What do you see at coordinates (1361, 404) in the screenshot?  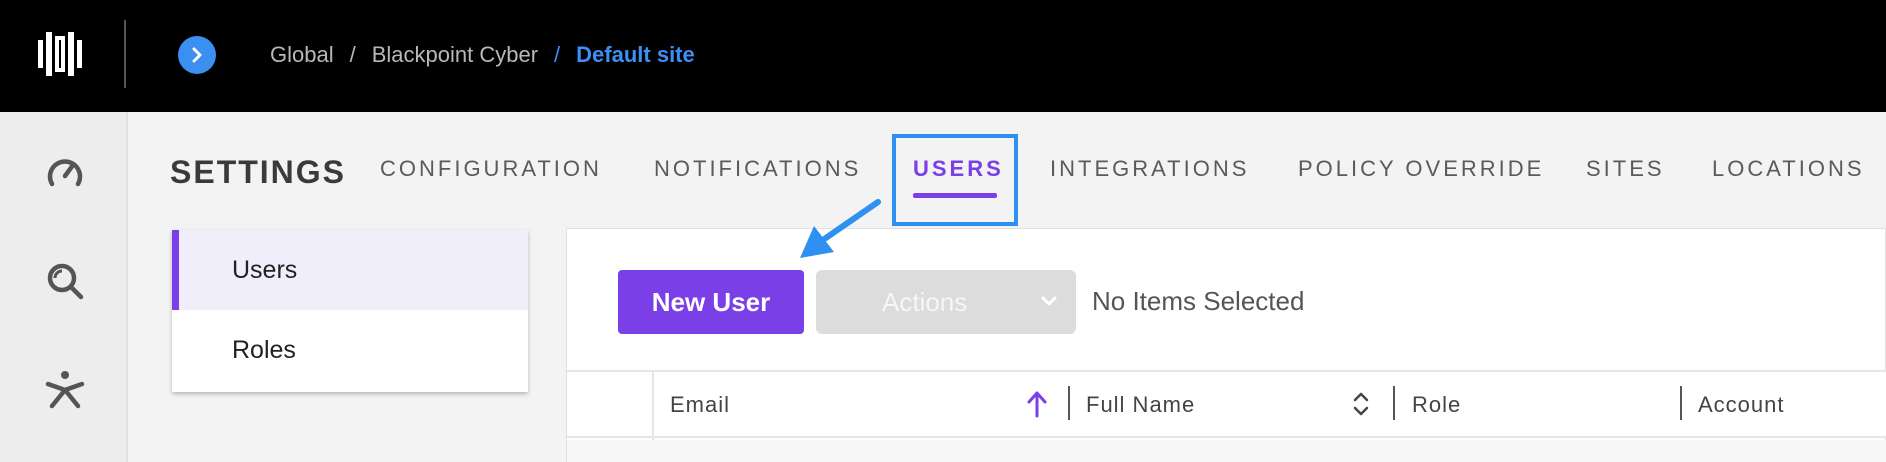 I see `sort-icon` at bounding box center [1361, 404].